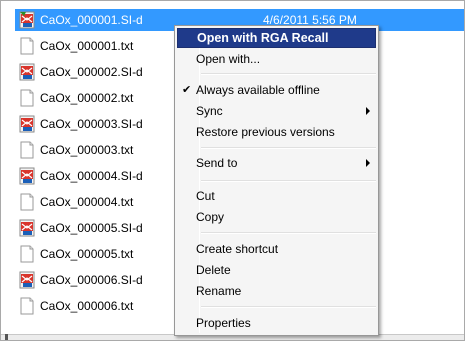 This screenshot has width=465, height=341. What do you see at coordinates (187, 90) in the screenshot?
I see `checkmark-icon: ✔` at bounding box center [187, 90].